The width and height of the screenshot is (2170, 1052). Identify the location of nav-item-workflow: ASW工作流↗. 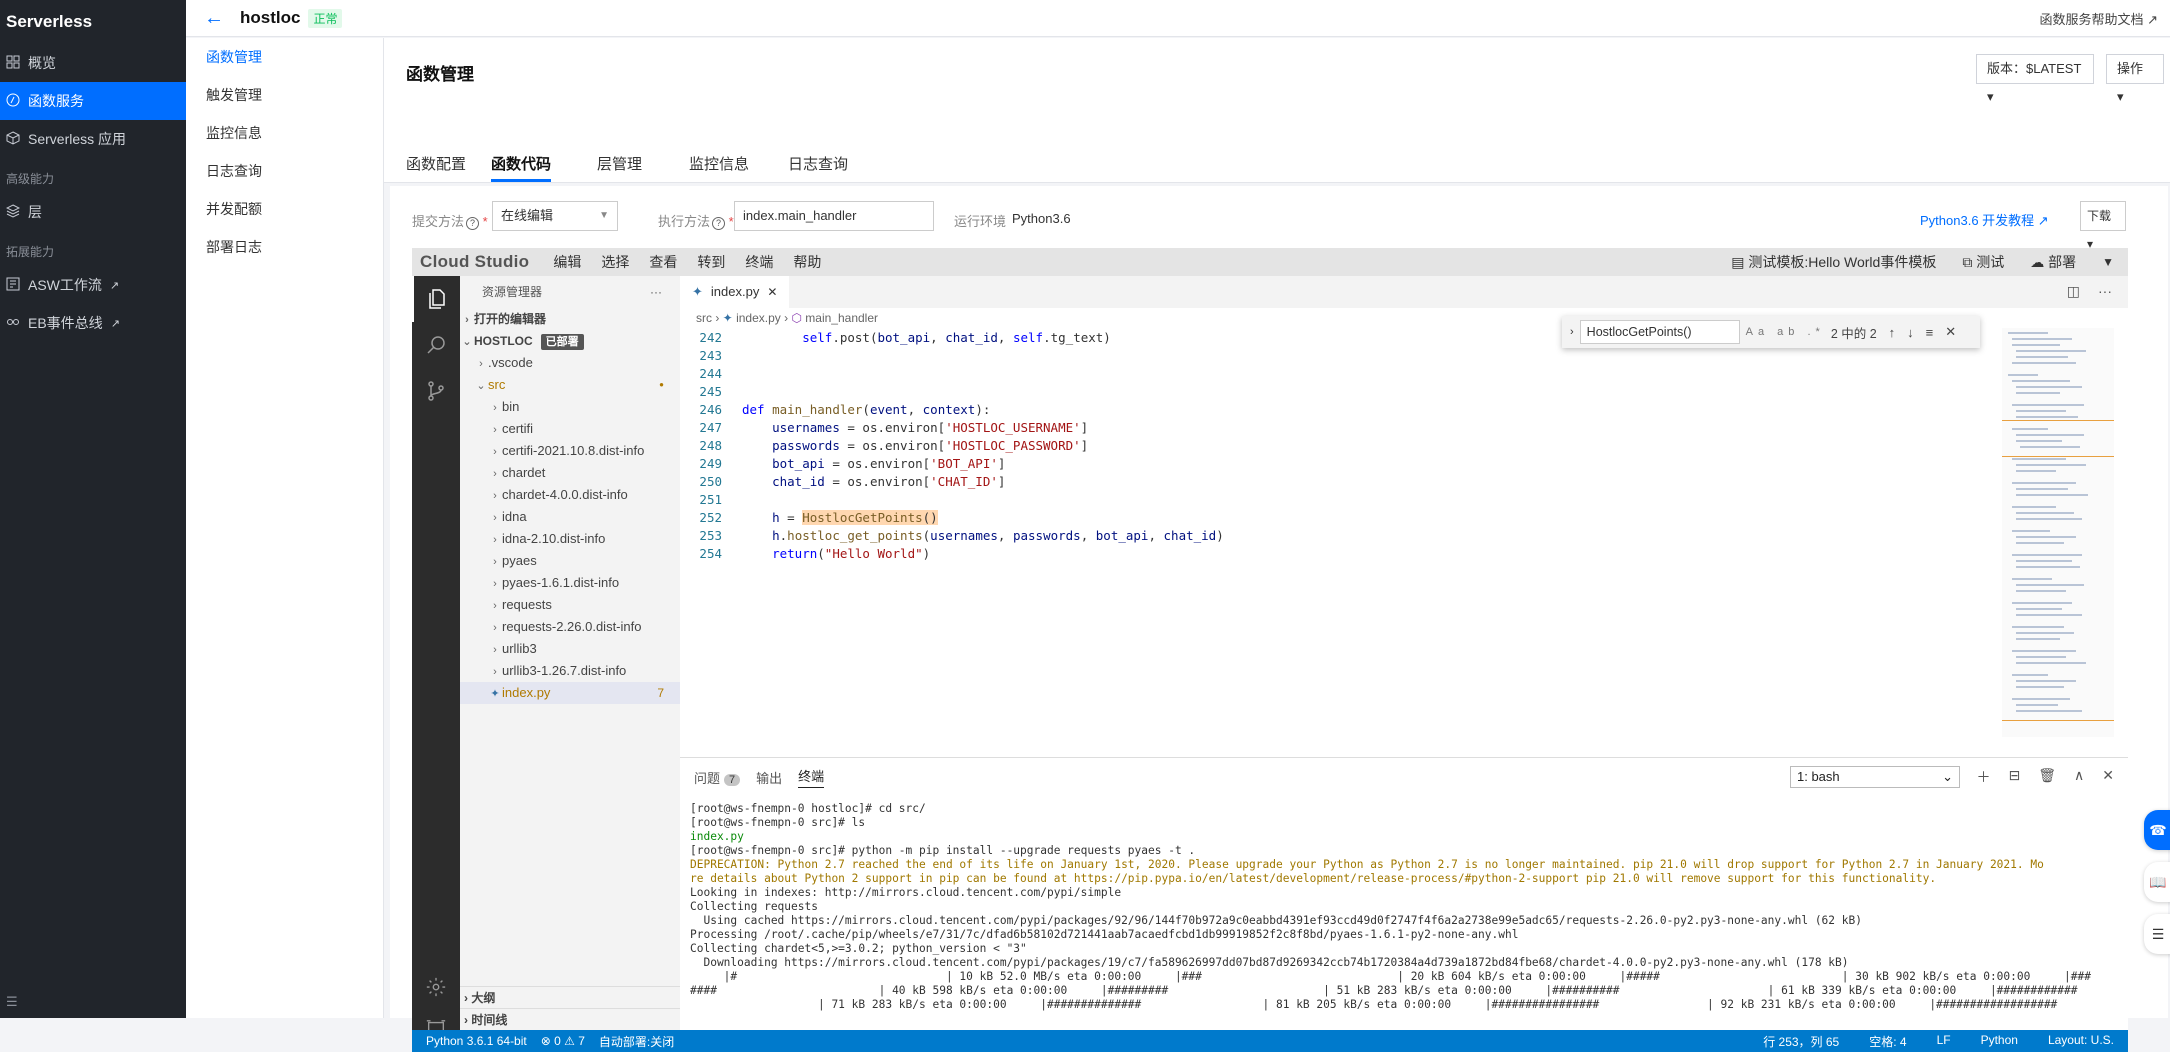
(93, 285).